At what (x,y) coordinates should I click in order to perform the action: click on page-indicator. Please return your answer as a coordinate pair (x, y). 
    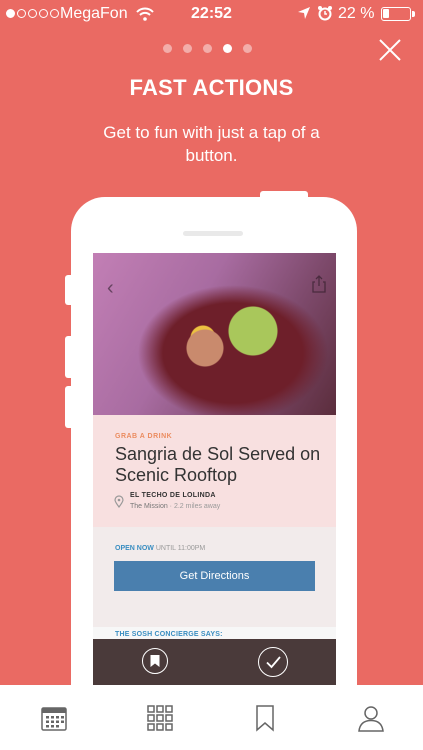
    Looking at the image, I should click on (207, 48).